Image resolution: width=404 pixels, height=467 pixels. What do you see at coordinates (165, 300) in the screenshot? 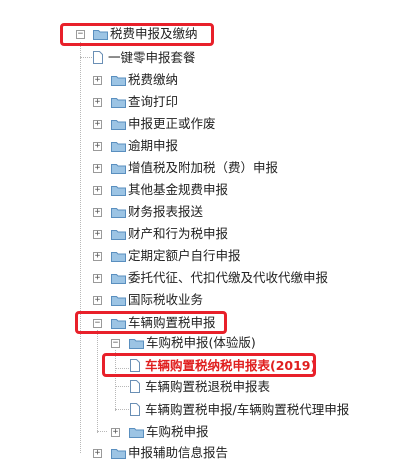
I see `tree-item-label: 国际税收业务` at bounding box center [165, 300].